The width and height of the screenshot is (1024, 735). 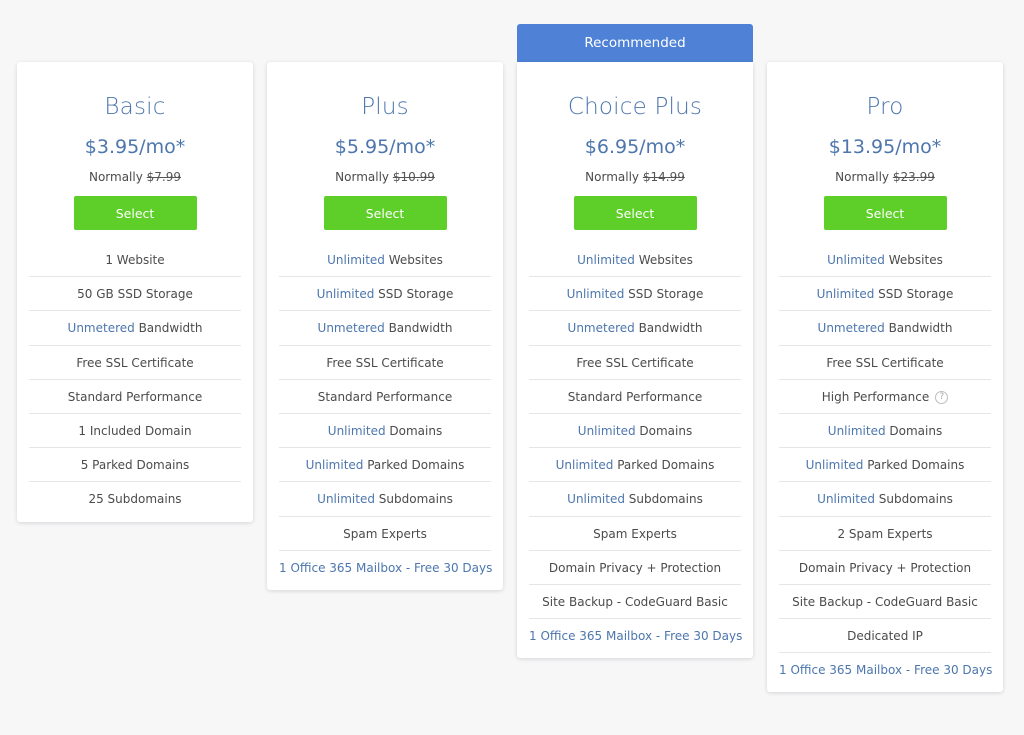 What do you see at coordinates (885, 397) in the screenshot?
I see `feature-item: High Performance?` at bounding box center [885, 397].